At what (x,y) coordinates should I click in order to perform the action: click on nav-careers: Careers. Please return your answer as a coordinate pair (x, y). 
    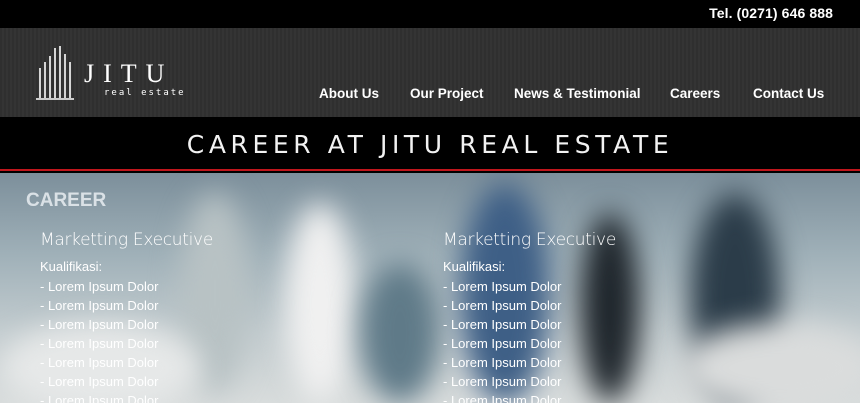
    Looking at the image, I should click on (695, 93).